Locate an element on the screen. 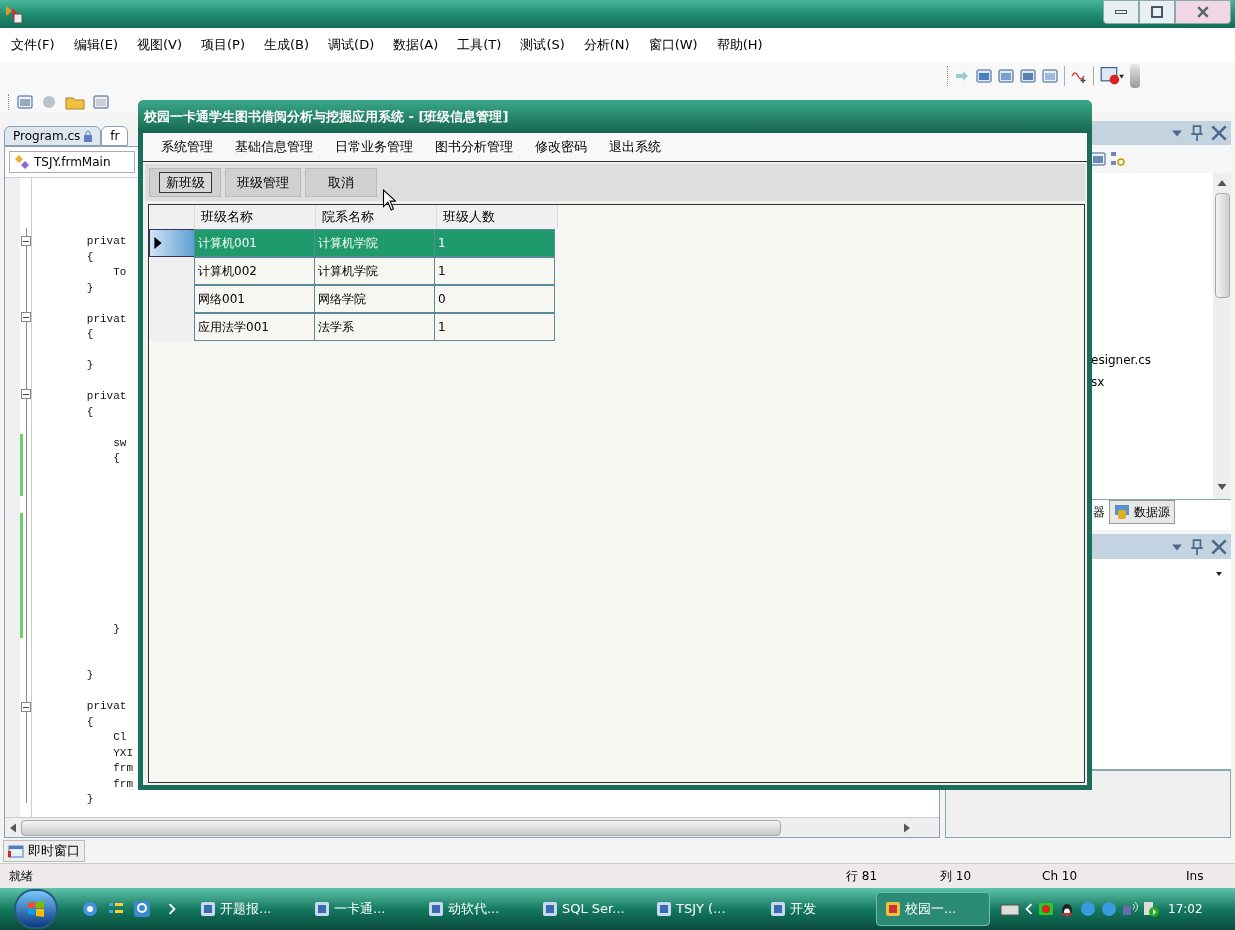 The image size is (1235, 930). menu-item: 基础信息管理 is located at coordinates (274, 147).